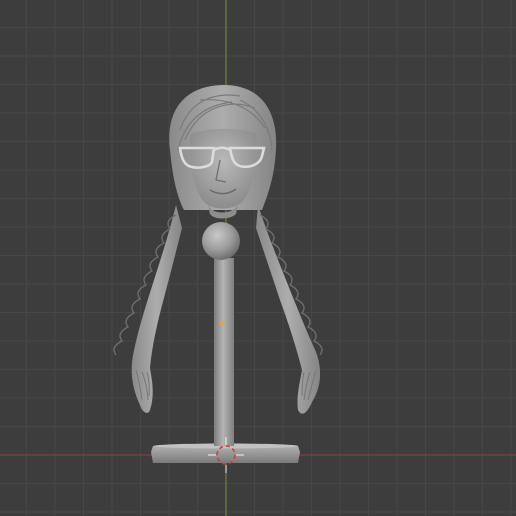 This screenshot has width=516, height=516. Describe the element at coordinates (289, 309) in the screenshot. I see `right-braid` at that location.